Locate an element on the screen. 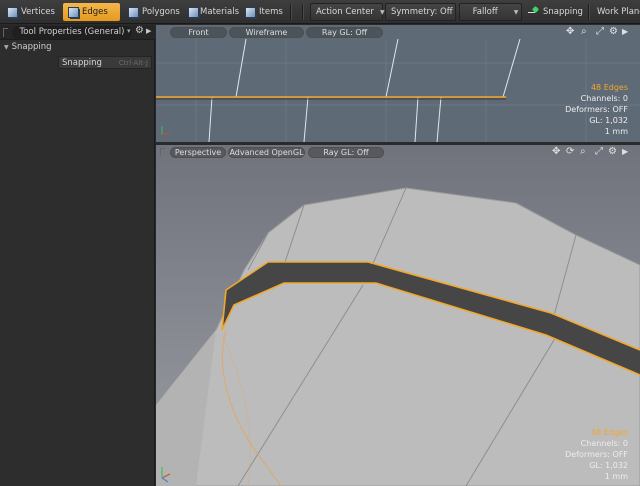 This screenshot has width=640, height=486. view-type-selector: Perspective is located at coordinates (198, 152).